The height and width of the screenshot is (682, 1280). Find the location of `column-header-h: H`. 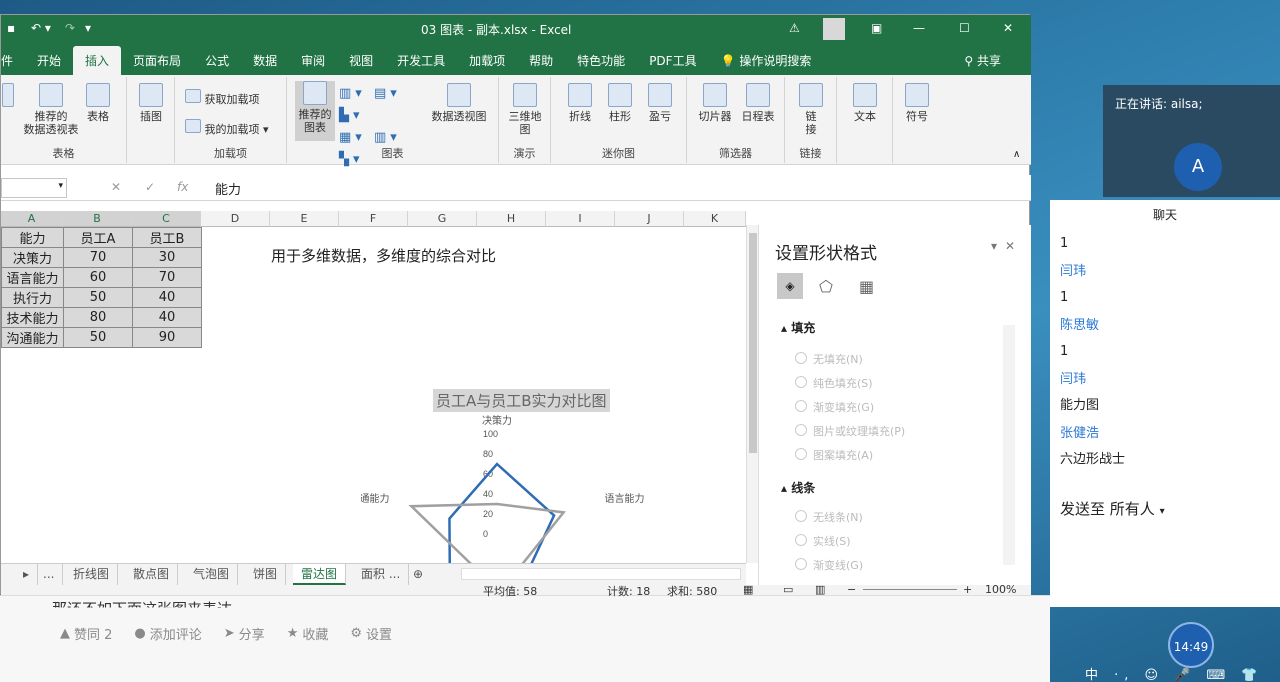

column-header-h: H is located at coordinates (511, 219).